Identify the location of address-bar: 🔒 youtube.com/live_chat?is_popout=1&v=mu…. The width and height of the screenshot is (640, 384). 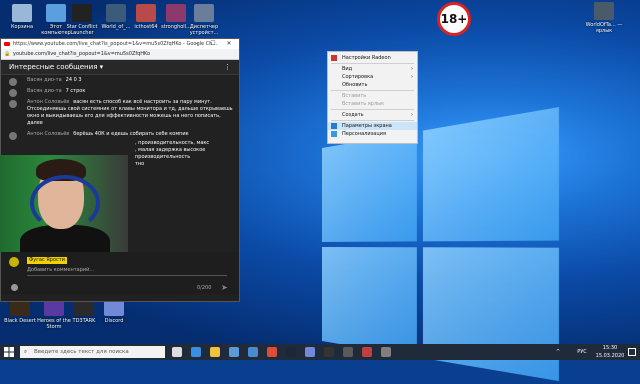
(120, 54).